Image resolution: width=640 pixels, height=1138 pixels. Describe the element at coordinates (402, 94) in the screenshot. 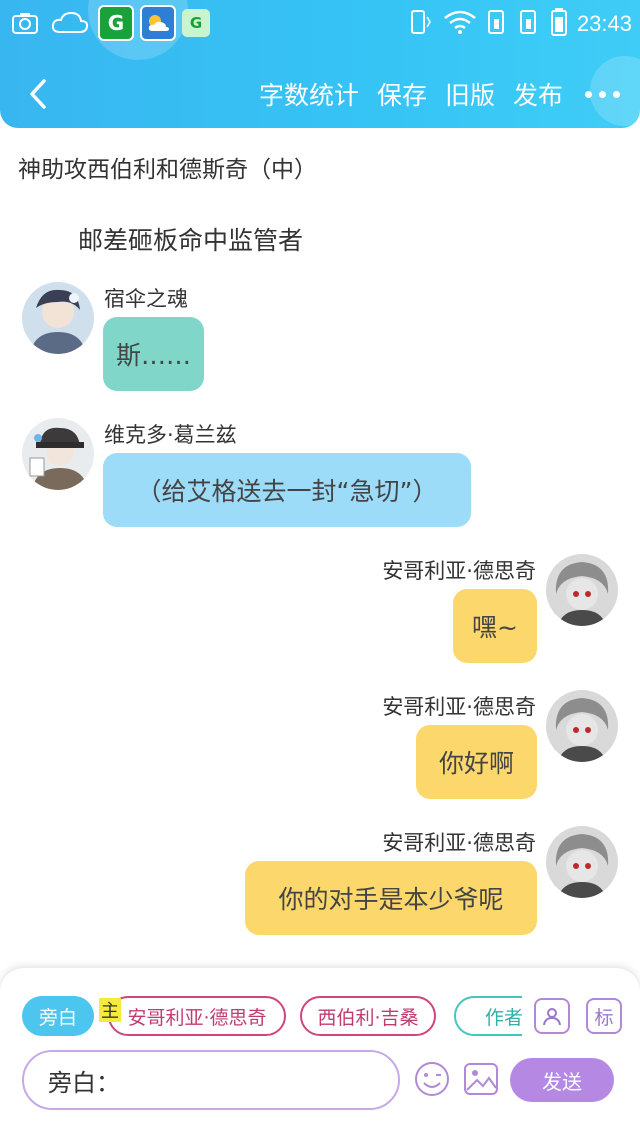

I see `save-button: 保存` at that location.